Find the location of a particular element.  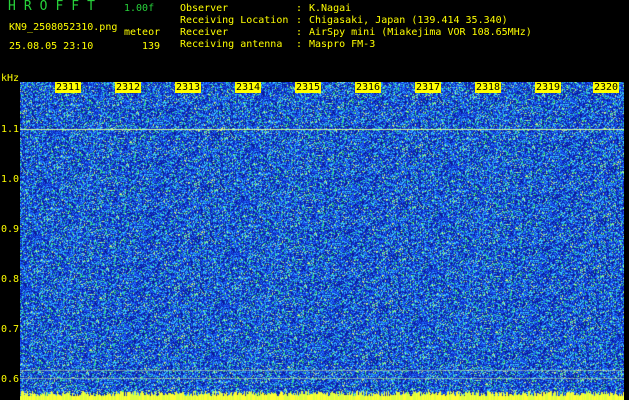

x-tick-2314: 2314 is located at coordinates (248, 87).